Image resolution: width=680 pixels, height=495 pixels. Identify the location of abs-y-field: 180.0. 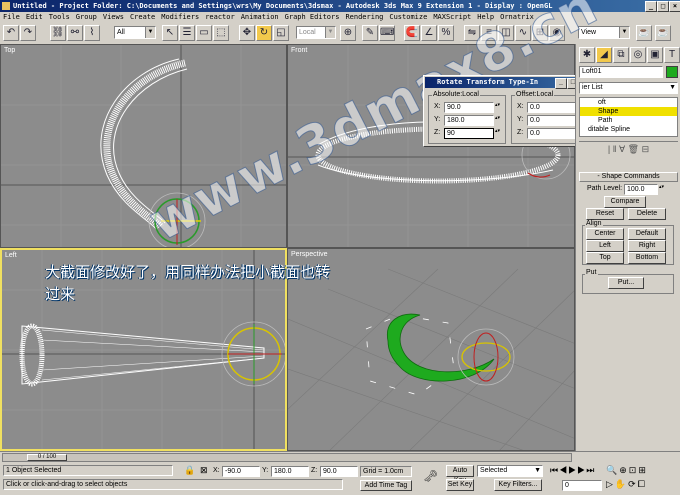
(469, 120).